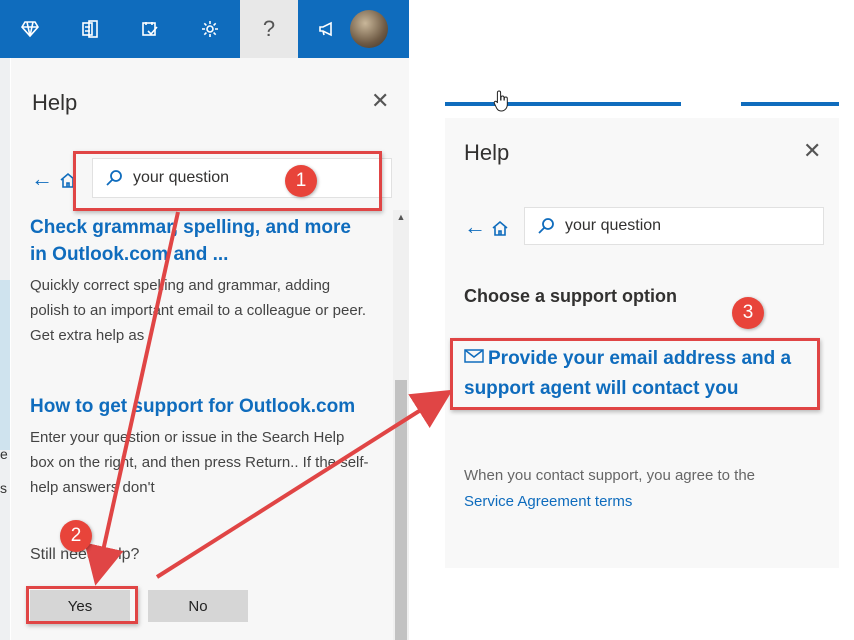  Describe the element at coordinates (150, 29) in the screenshot. I see `tasks-check-icon` at that location.